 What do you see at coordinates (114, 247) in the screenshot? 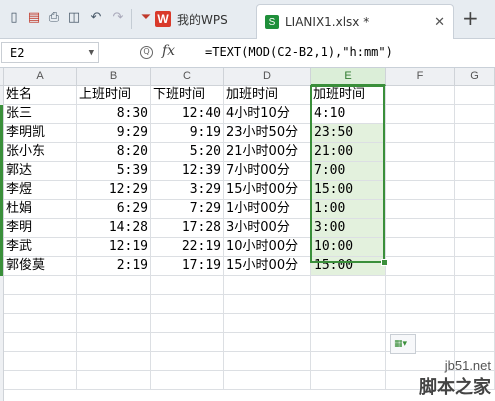
I see `cell-b: 12:19` at bounding box center [114, 247].